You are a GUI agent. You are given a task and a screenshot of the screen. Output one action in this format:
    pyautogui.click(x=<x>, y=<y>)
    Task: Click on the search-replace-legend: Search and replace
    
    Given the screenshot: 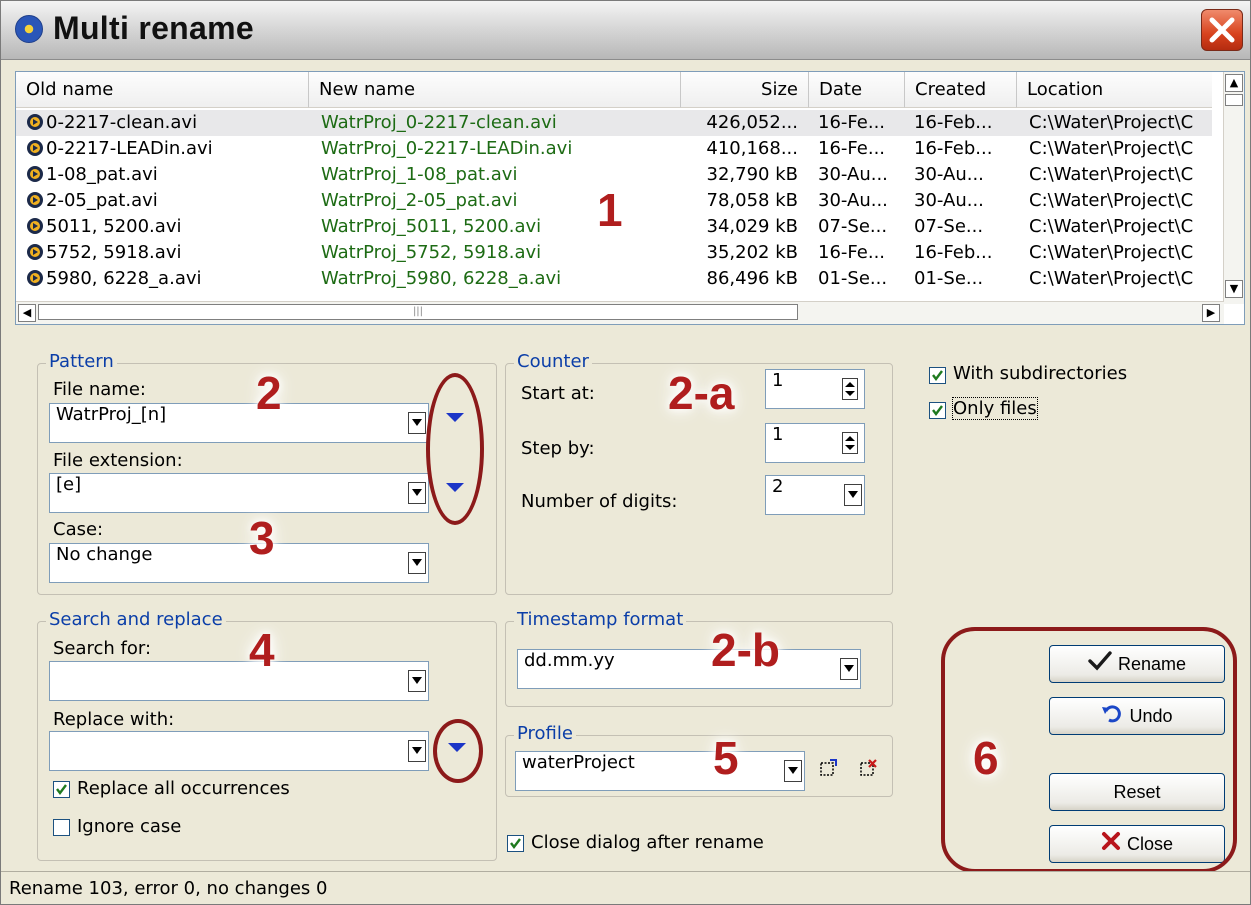 What is the action you would take?
    pyautogui.click(x=136, y=619)
    